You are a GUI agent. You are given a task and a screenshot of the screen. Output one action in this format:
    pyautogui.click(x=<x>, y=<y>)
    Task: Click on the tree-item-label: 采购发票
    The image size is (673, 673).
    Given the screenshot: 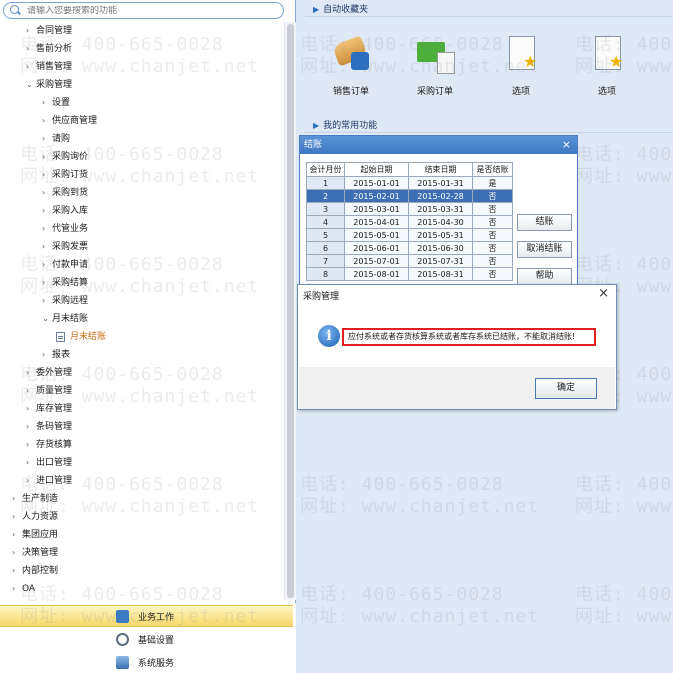 What is the action you would take?
    pyautogui.click(x=70, y=247)
    